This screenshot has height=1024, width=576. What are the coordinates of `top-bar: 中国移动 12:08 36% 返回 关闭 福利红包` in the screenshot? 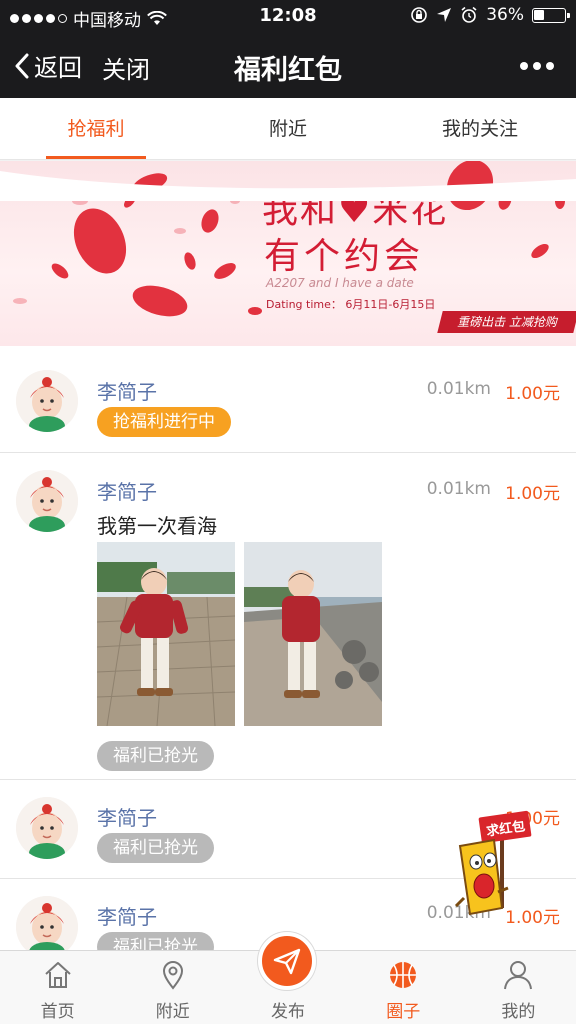 It's located at (288, 49).